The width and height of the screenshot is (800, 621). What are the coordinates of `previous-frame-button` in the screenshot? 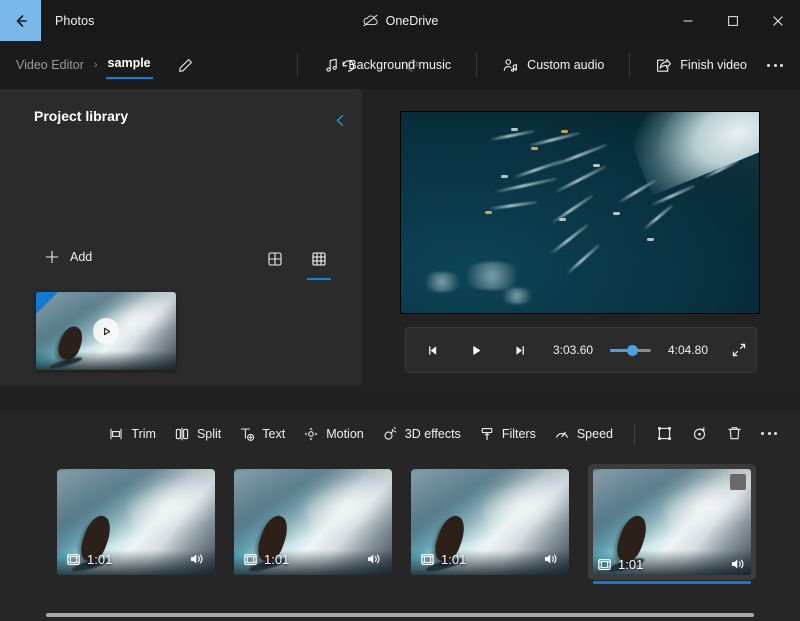 It's located at (433, 350).